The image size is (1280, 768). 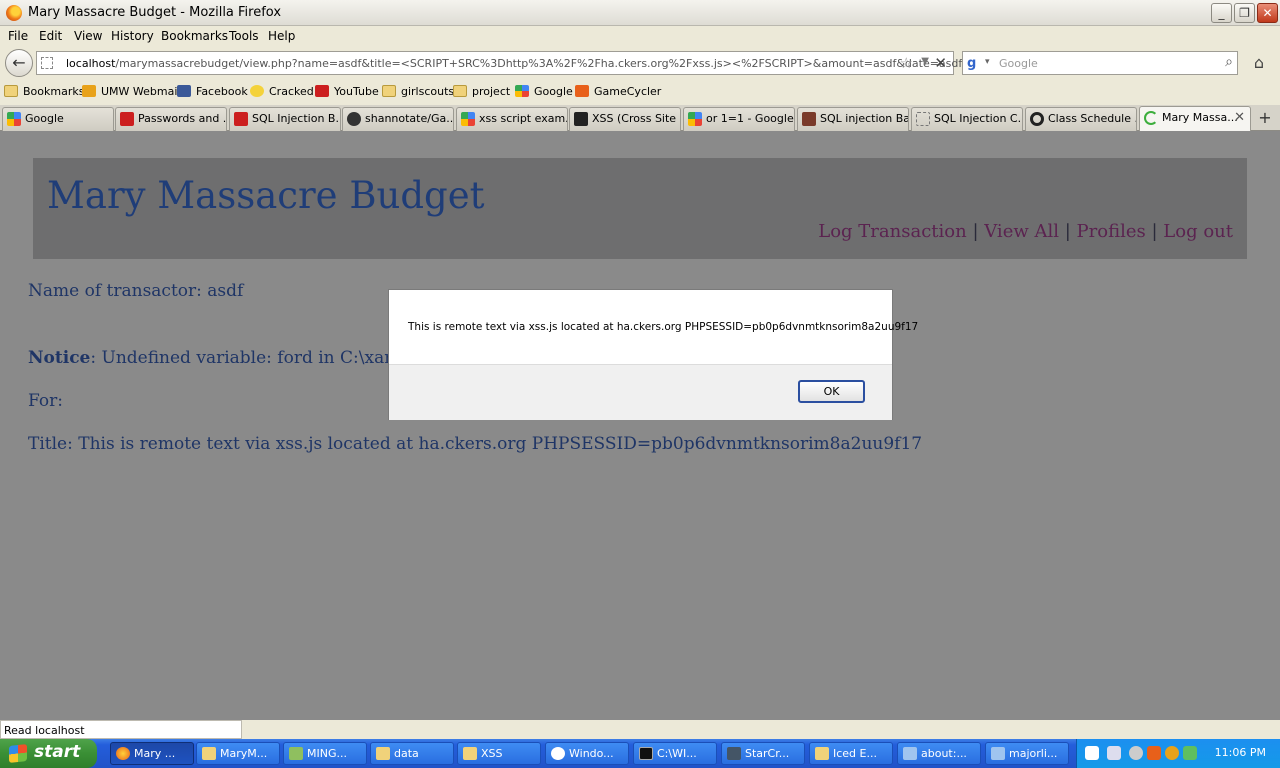 I want to click on start-button: start, so click(x=48, y=753).